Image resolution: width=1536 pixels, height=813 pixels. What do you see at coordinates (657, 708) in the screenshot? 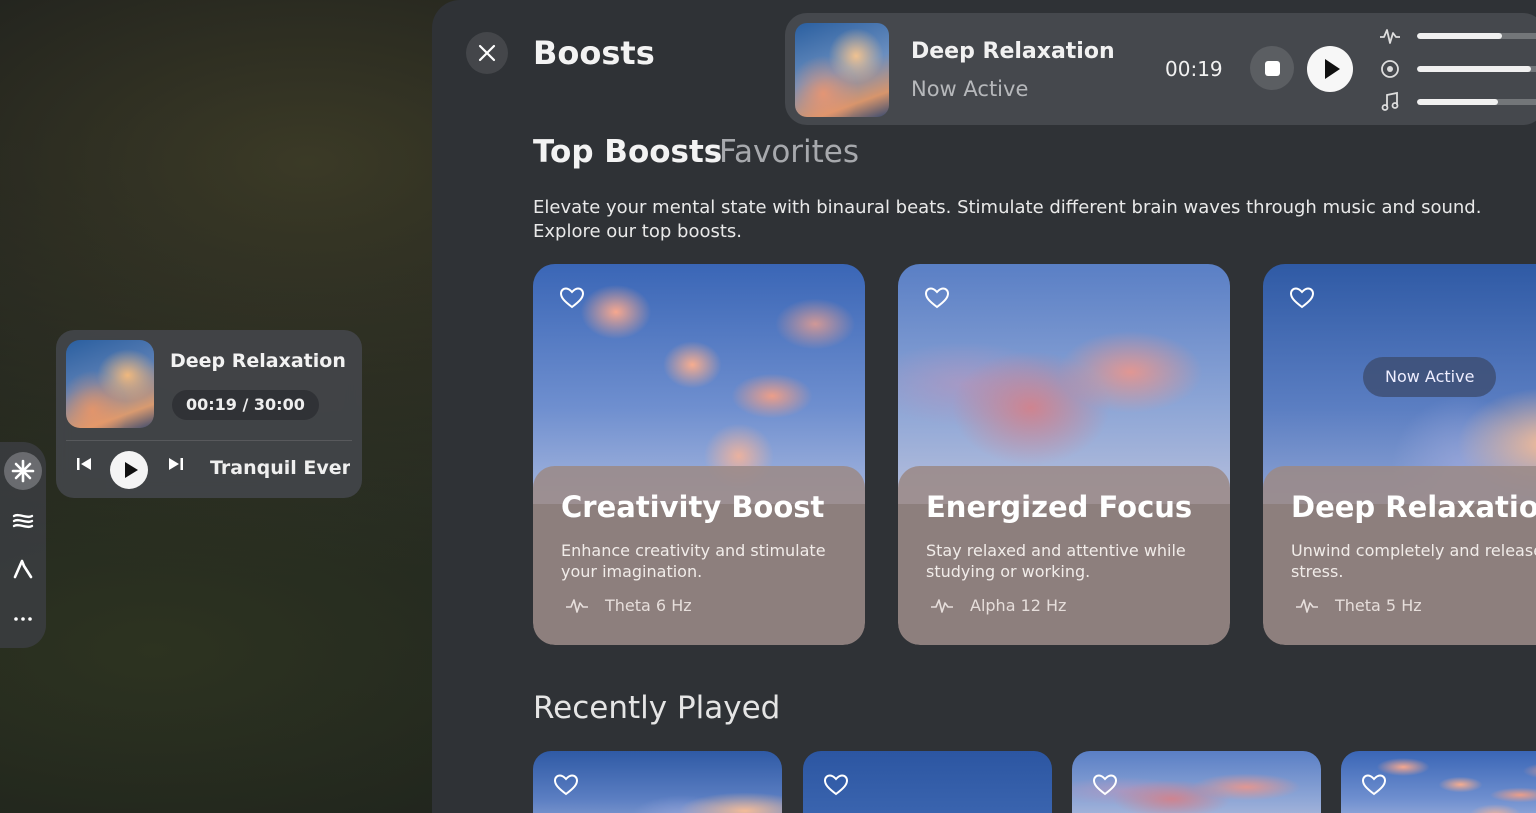
I see `recently-played-title: Recently Played` at bounding box center [657, 708].